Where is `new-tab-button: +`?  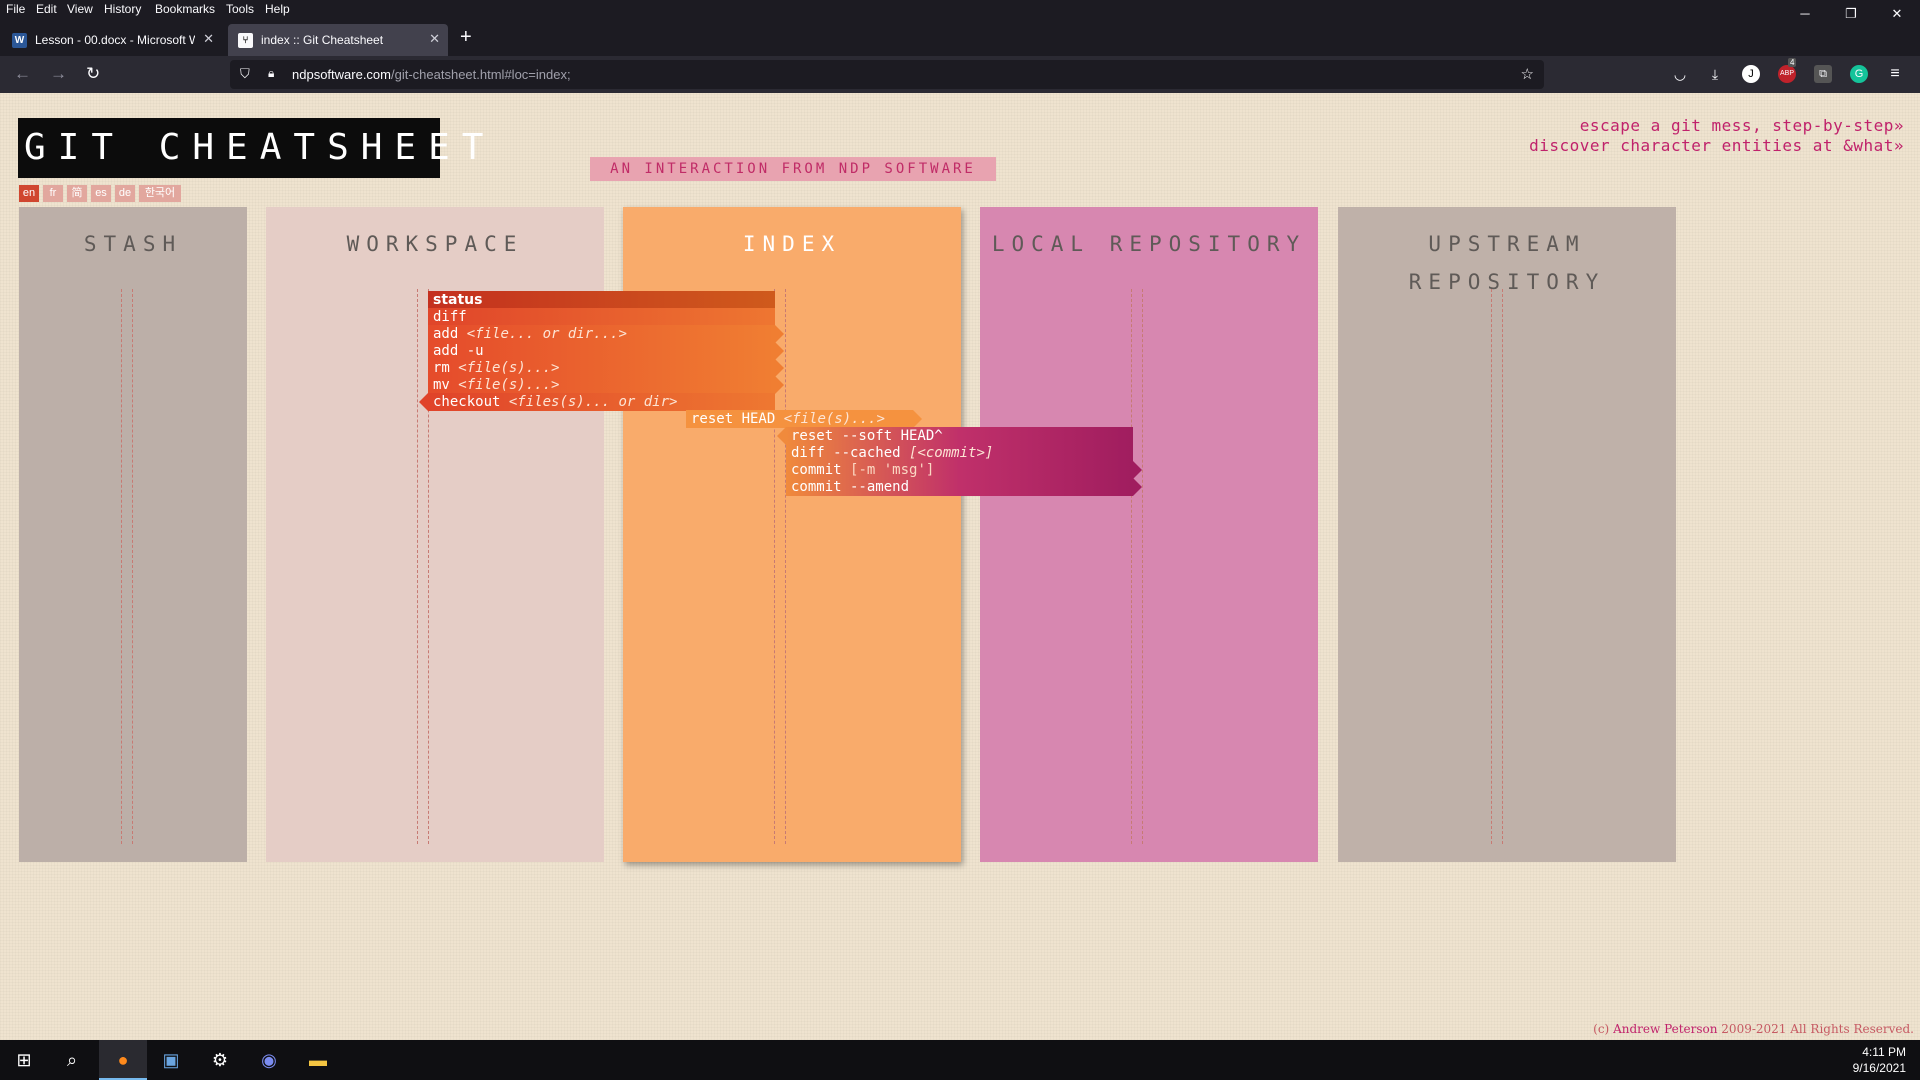
new-tab-button: + is located at coordinates (466, 37).